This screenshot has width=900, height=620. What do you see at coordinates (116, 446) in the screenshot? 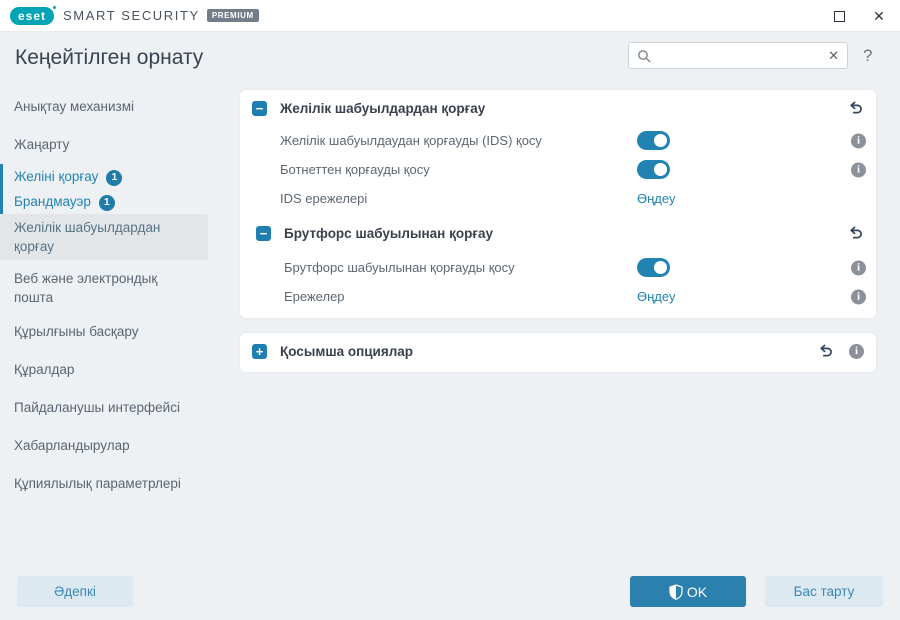
I see `sidebar-item-notifications: Хабарландырулар` at bounding box center [116, 446].